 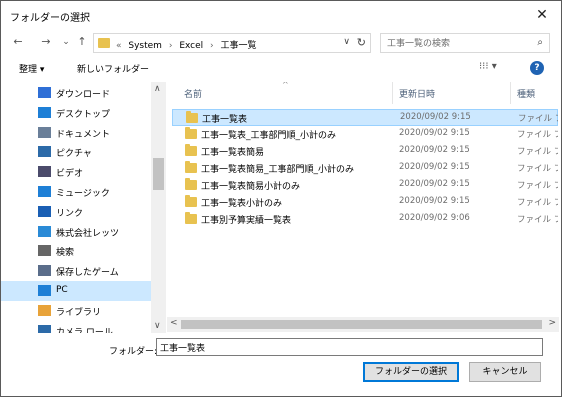 I want to click on organize-menu-button: 整理 ▾, so click(x=31, y=68).